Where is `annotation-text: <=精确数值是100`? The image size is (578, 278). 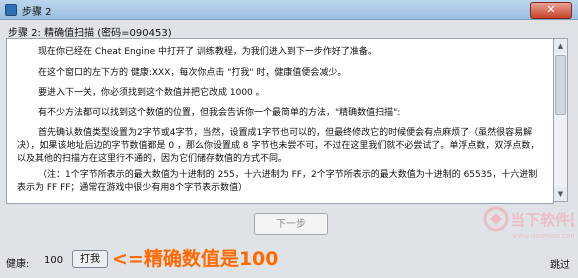 annotation-text: <=精确数值是100 is located at coordinates (195, 259).